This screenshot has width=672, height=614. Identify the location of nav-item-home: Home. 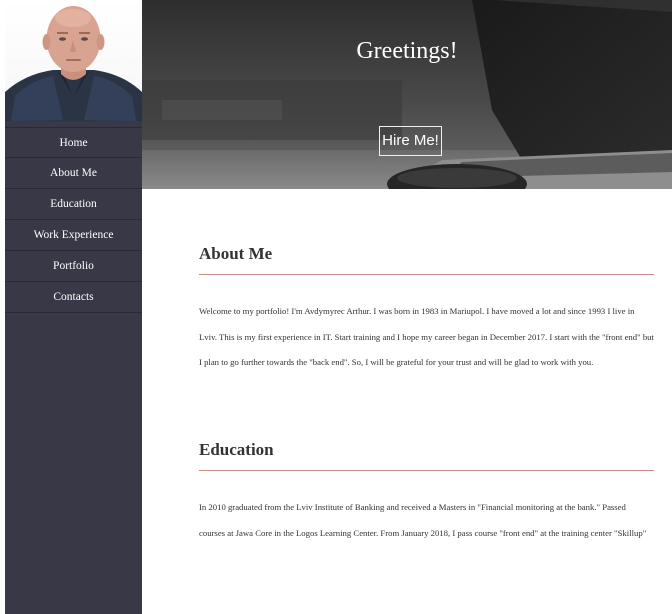
(73, 142).